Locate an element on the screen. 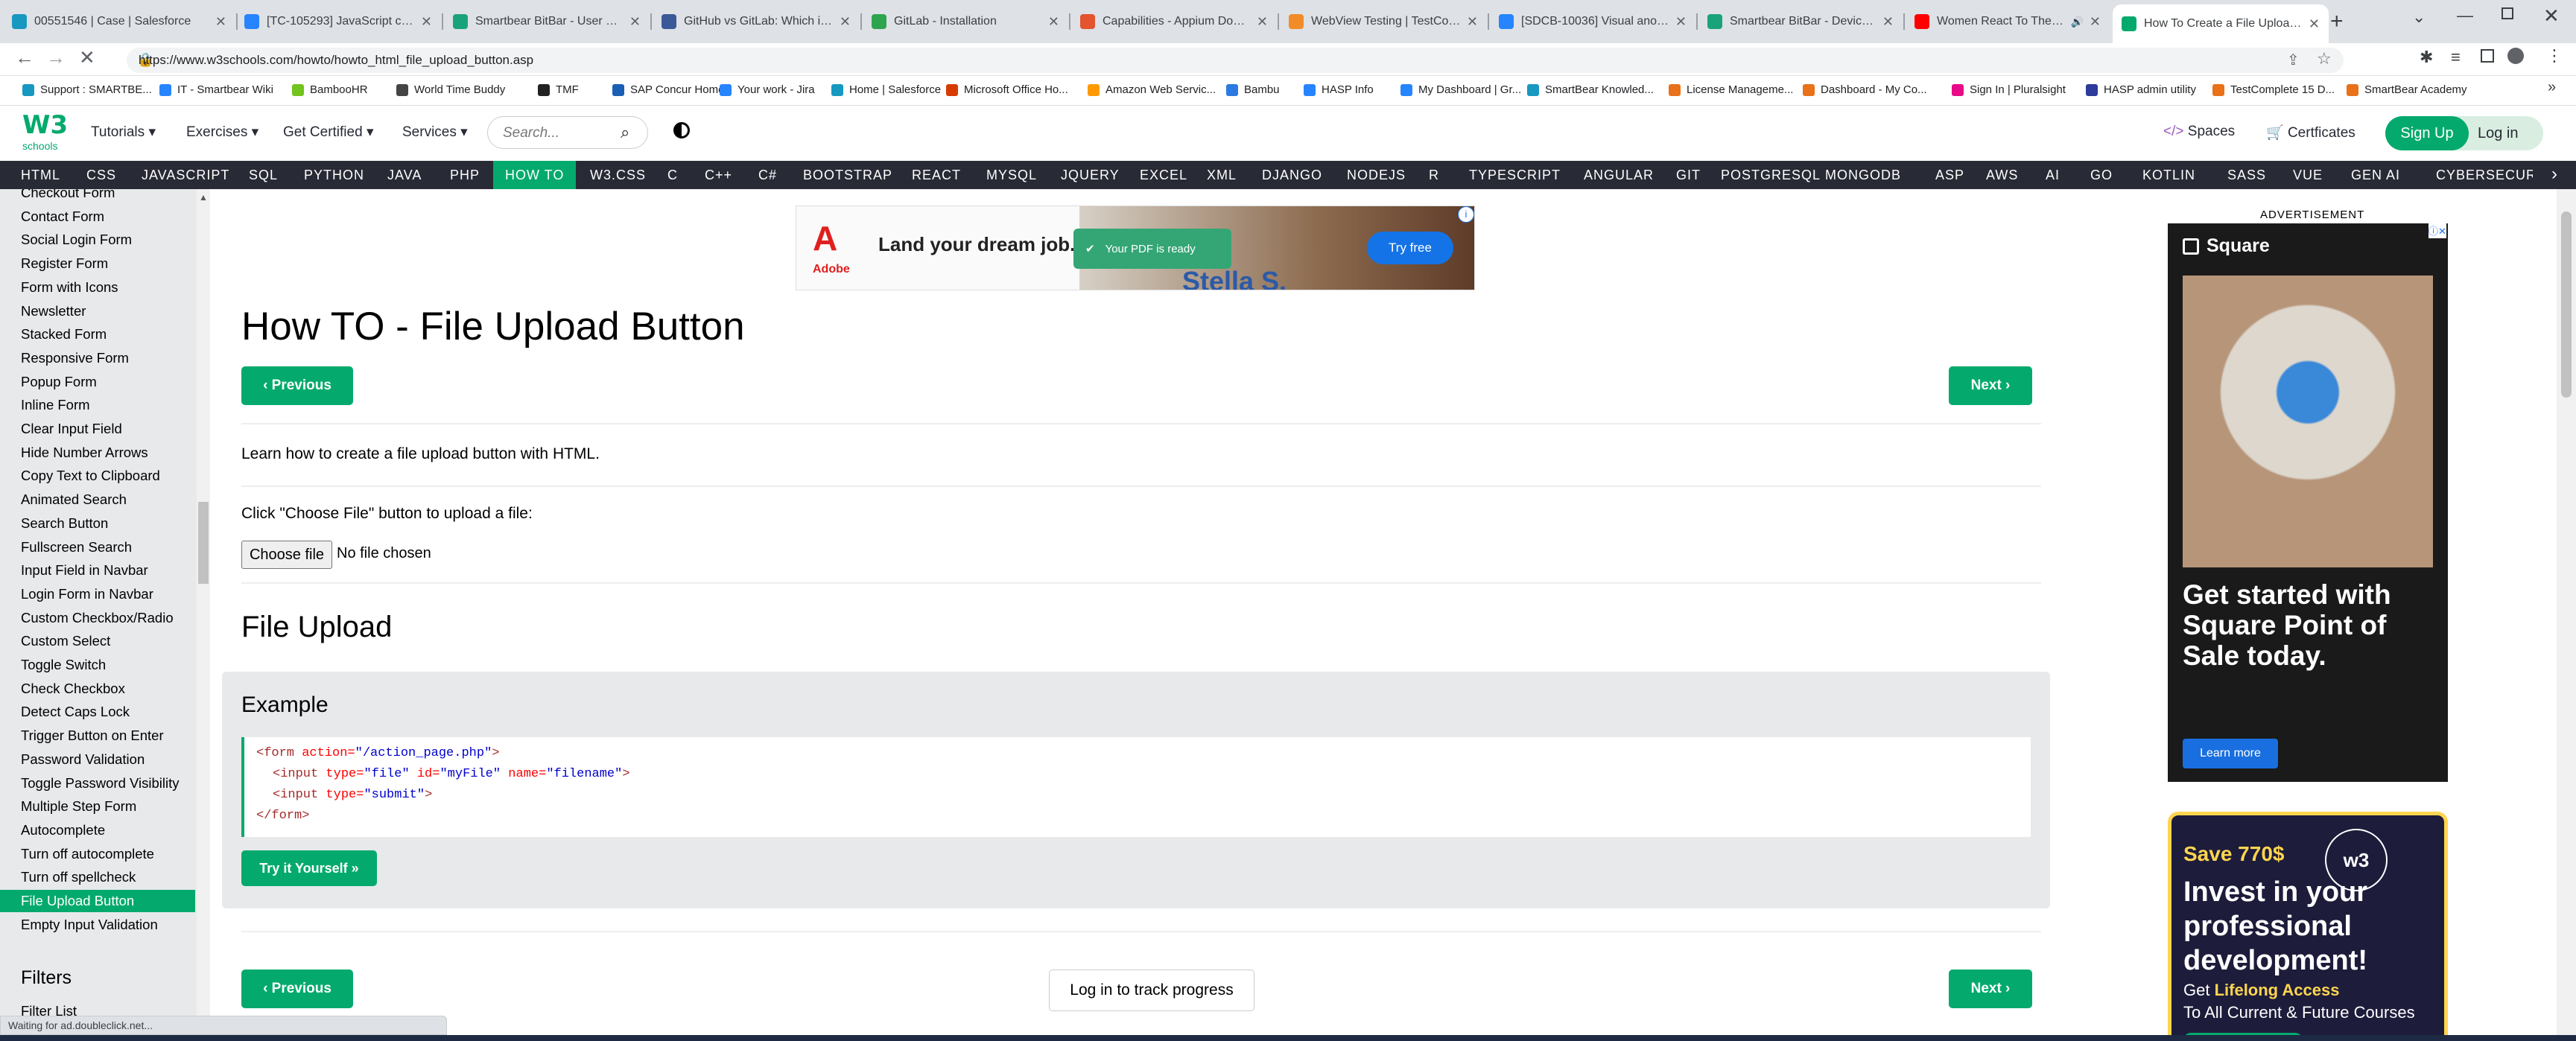  sidebar-item: Checkout Form is located at coordinates (68, 195).